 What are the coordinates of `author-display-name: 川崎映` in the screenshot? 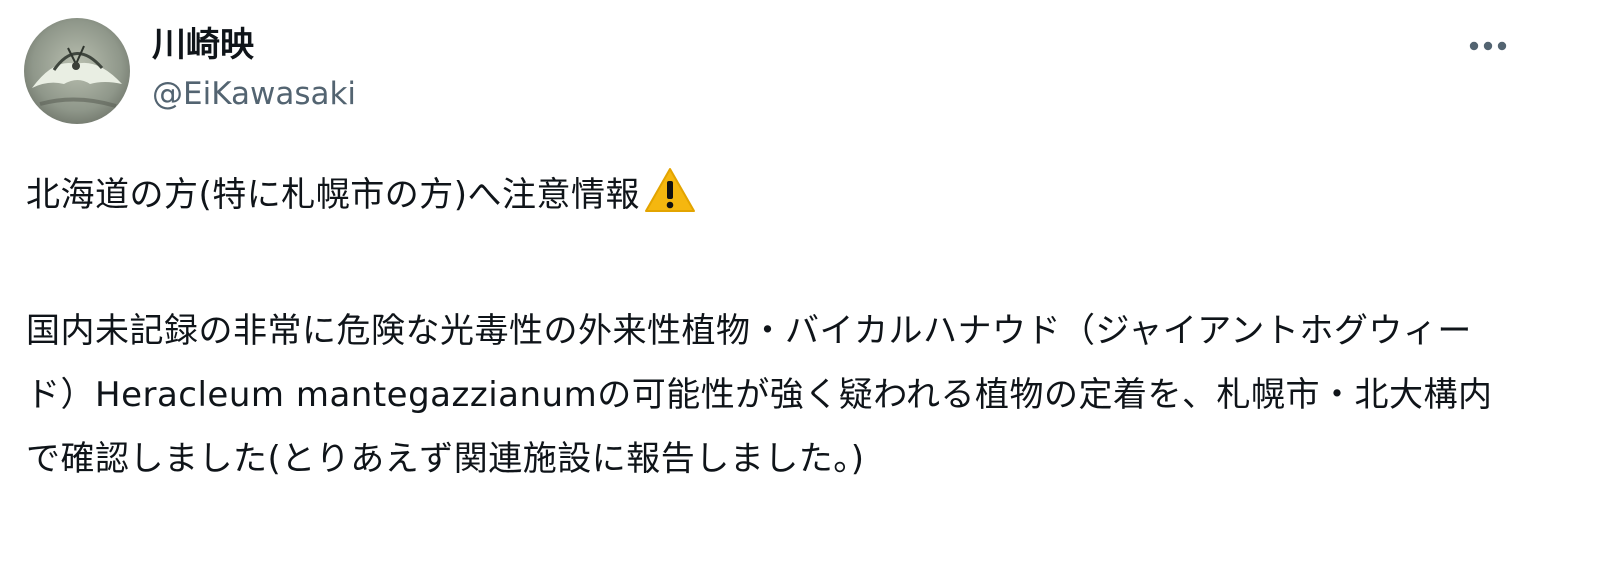 It's located at (254, 45).